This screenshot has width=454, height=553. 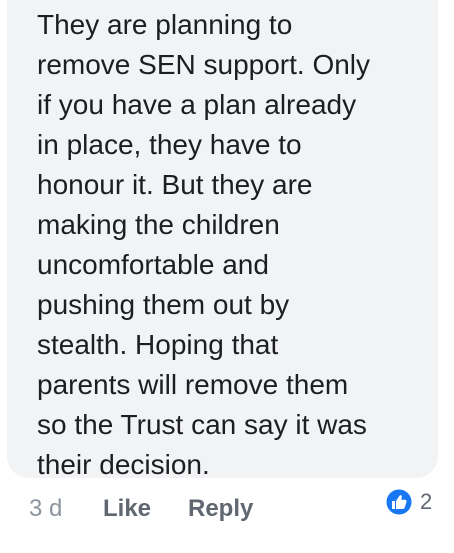 I want to click on comment-line: parents will remove them, so click(x=193, y=384).